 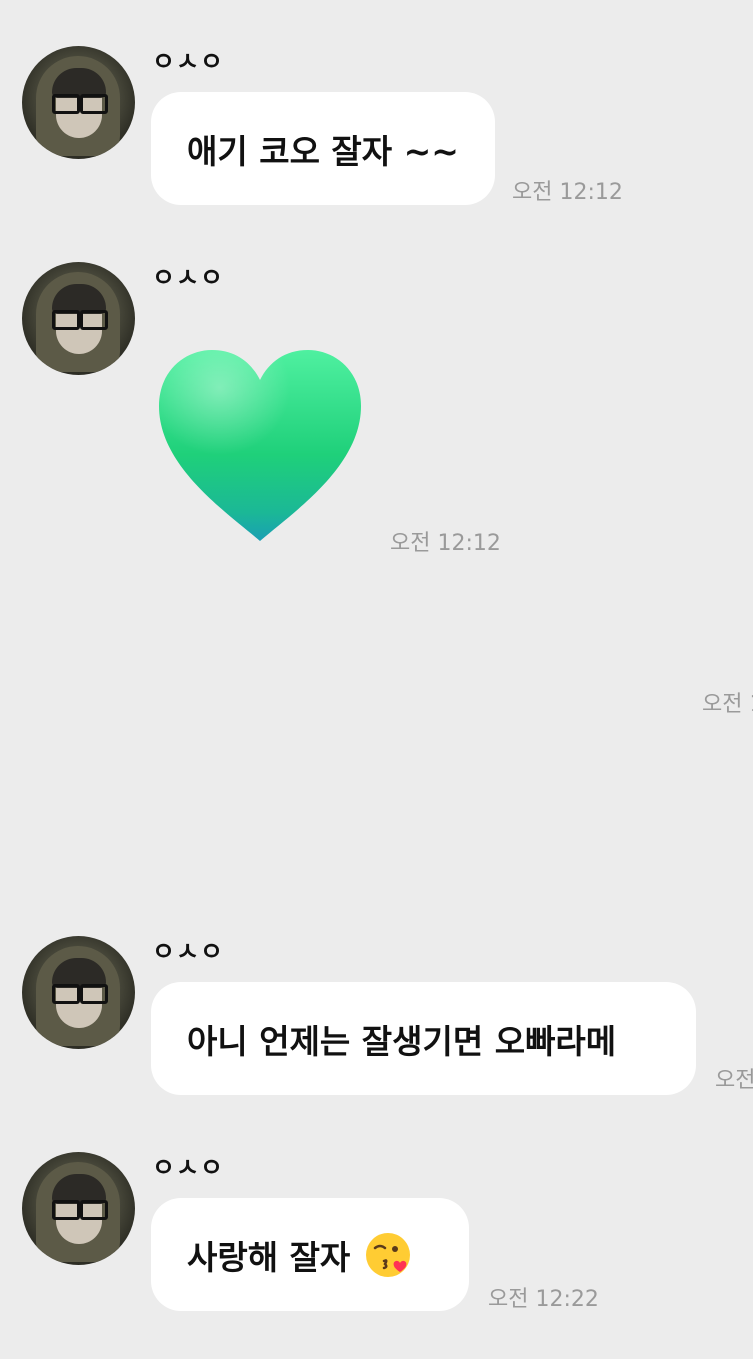 I want to click on kissing-face-icon, so click(x=388, y=1254).